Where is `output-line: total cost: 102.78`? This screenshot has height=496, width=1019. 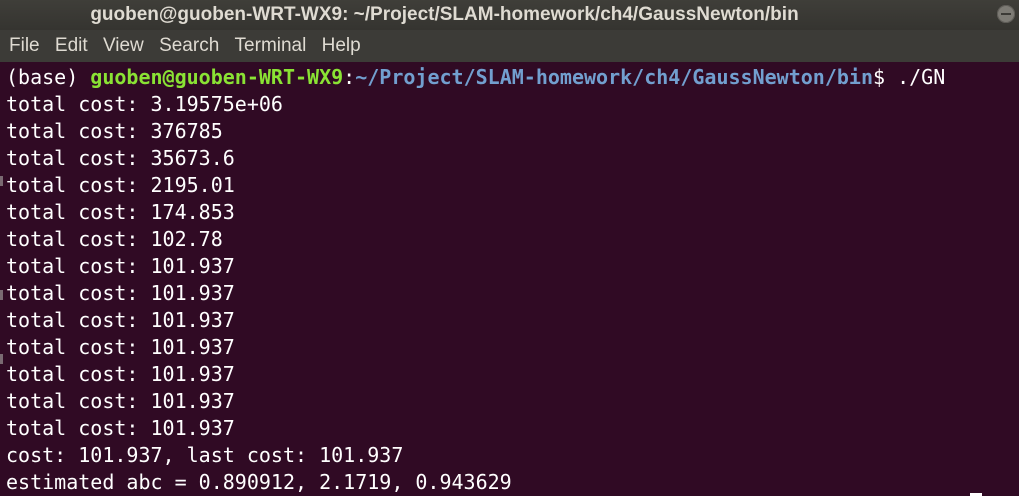
output-line: total cost: 102.78 is located at coordinates (114, 239).